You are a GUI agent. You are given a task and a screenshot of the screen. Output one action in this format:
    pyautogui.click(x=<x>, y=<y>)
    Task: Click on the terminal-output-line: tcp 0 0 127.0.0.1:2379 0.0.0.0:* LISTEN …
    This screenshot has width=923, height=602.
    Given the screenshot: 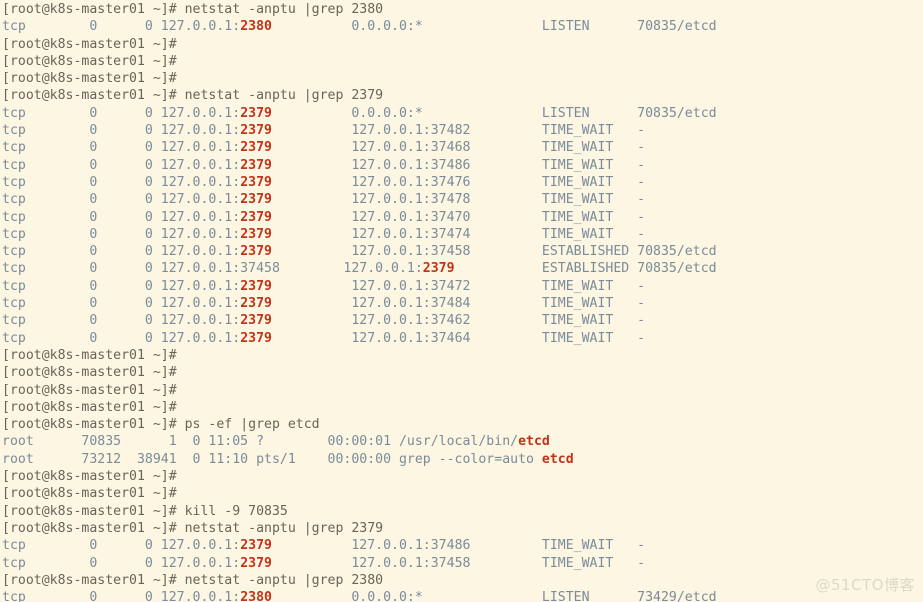 What is the action you would take?
    pyautogui.click(x=462, y=113)
    